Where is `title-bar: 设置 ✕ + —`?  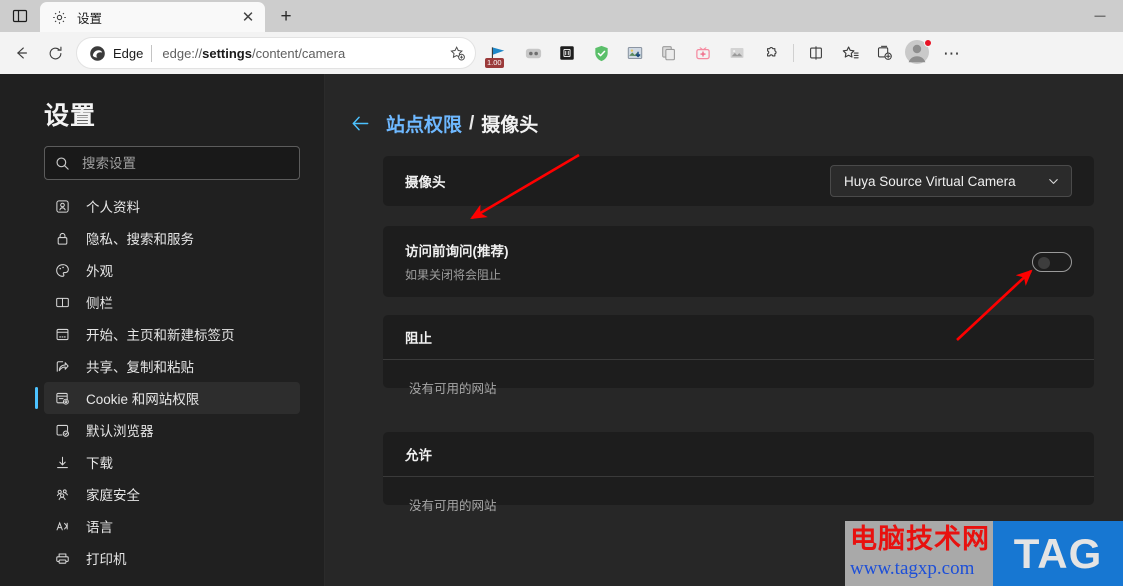
title-bar: 设置 ✕ + — is located at coordinates (561, 16).